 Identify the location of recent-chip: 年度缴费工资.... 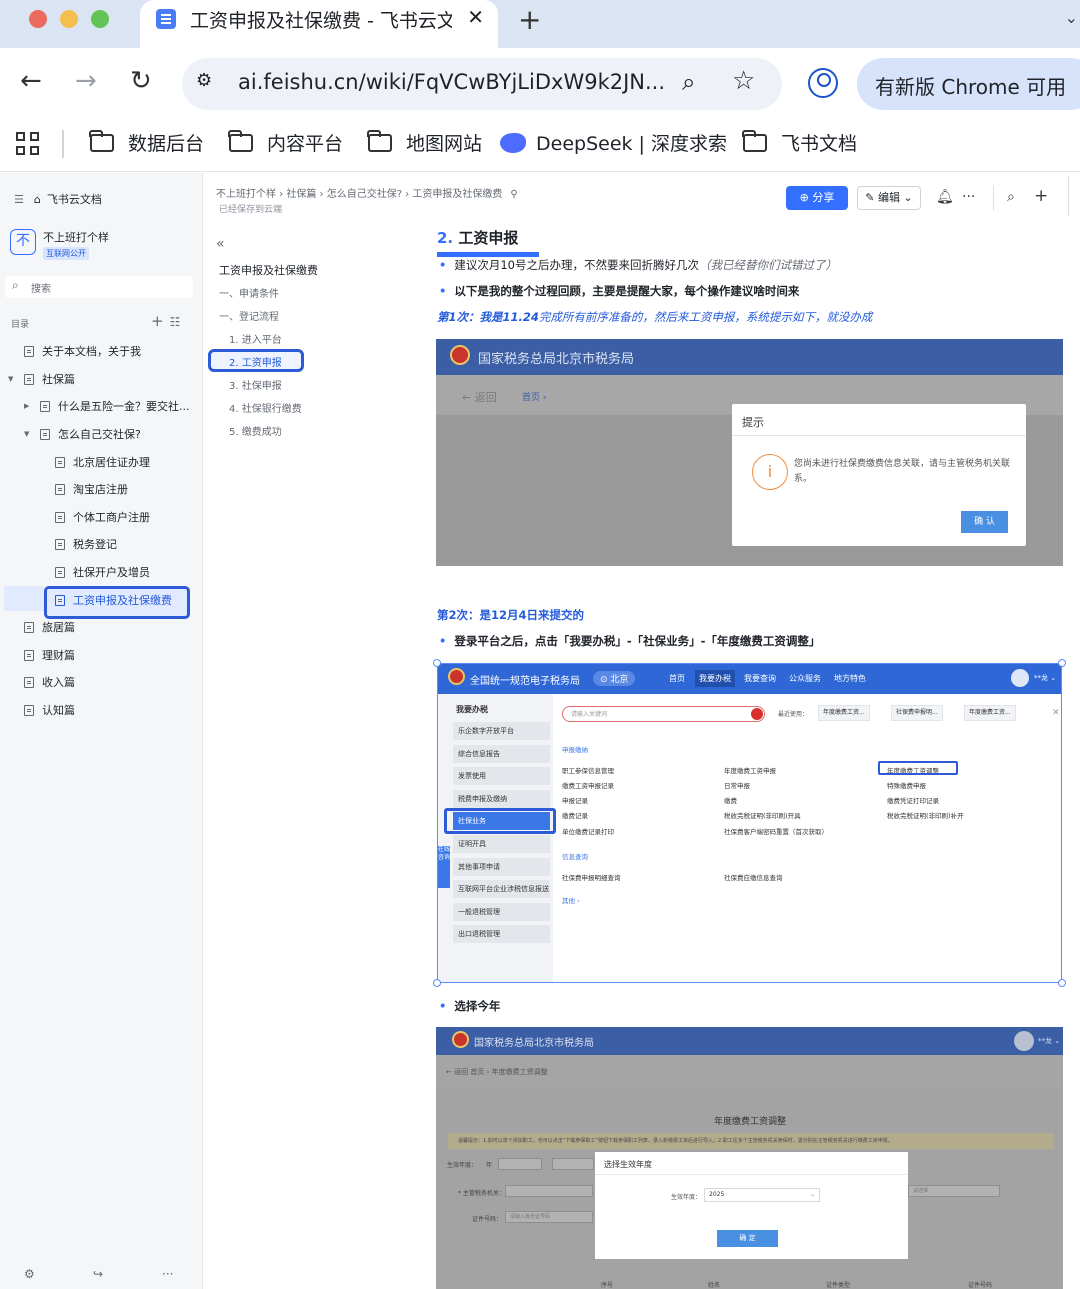
(844, 713).